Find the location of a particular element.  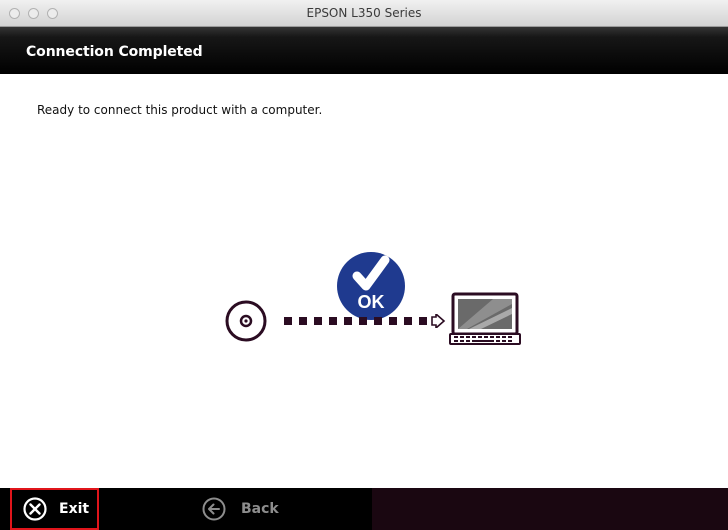

exit-button: Exit is located at coordinates (54, 509).